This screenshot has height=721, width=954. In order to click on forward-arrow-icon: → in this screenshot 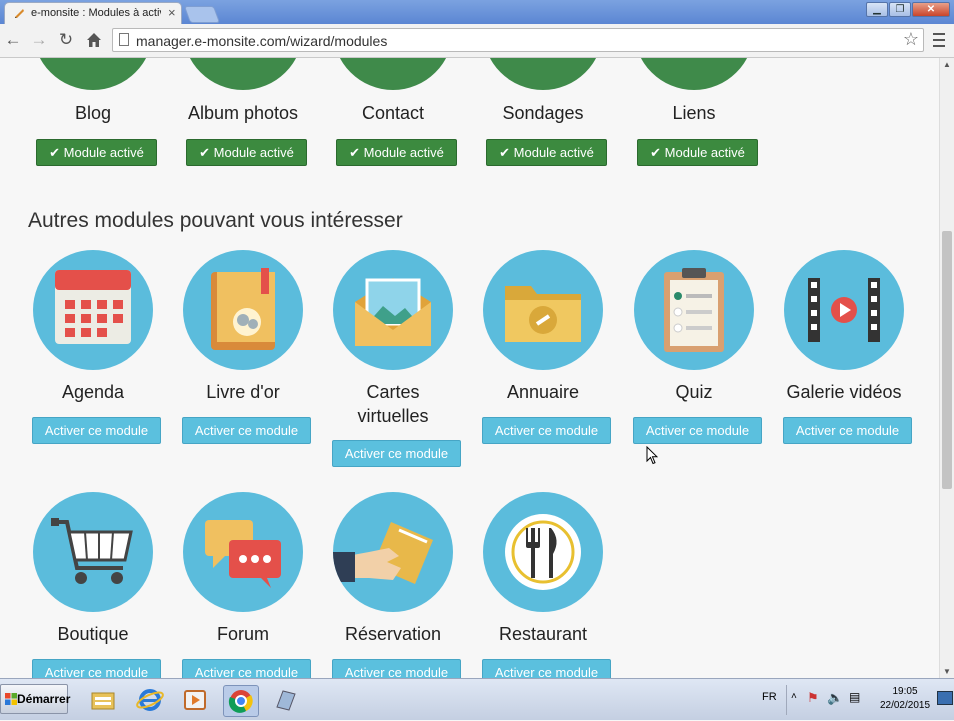, I will do `click(39, 40)`.